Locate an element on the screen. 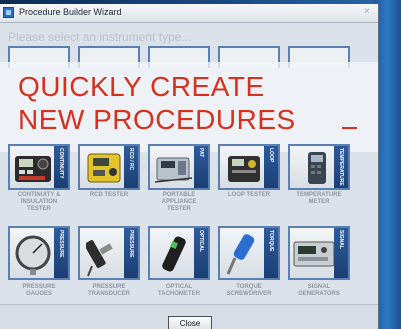 The height and width of the screenshot is (329, 401). tile-loop-tester: LOOP is located at coordinates (249, 167).